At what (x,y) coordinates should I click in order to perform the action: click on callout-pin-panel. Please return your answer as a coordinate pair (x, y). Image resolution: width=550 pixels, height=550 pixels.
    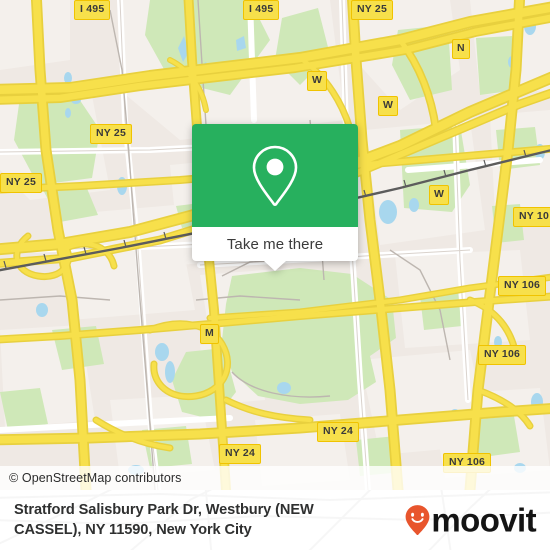
    Looking at the image, I should click on (275, 175).